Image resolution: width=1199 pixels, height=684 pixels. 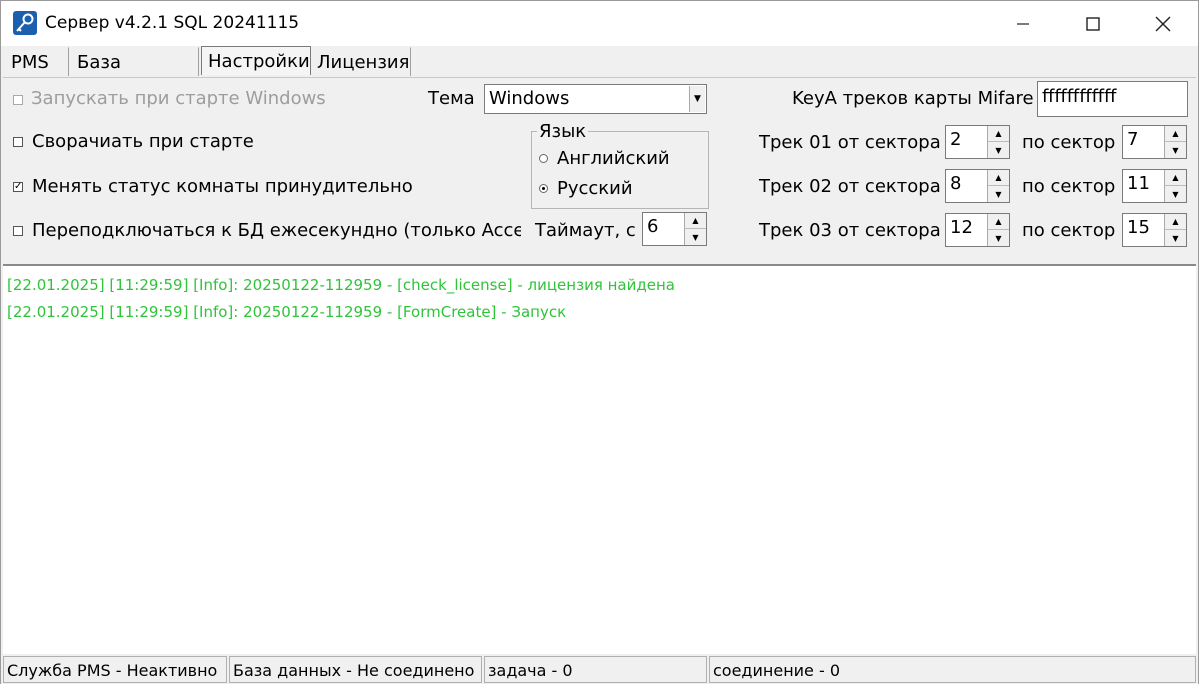 What do you see at coordinates (563, 131) in the screenshot?
I see `language-caption: Язык` at bounding box center [563, 131].